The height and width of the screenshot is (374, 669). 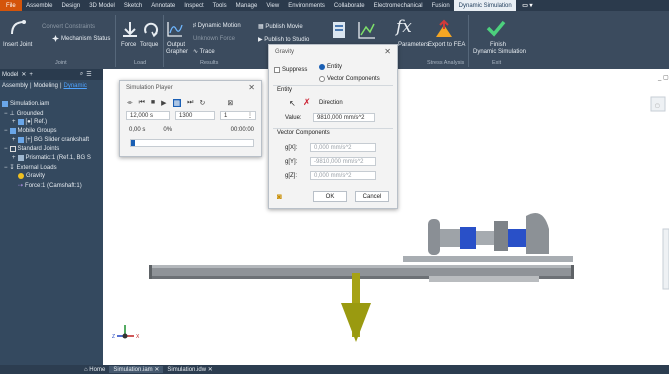 What do you see at coordinates (153, 103) in the screenshot?
I see `stop-icon: ■` at bounding box center [153, 103].